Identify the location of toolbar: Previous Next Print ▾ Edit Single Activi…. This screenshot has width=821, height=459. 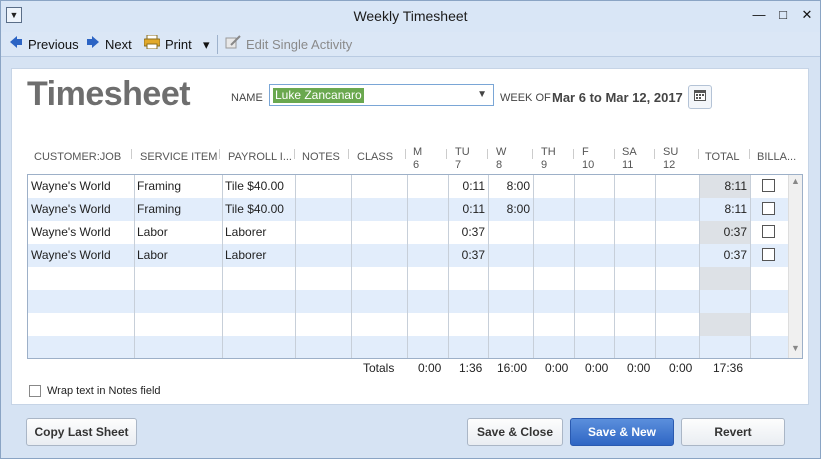
(410, 44).